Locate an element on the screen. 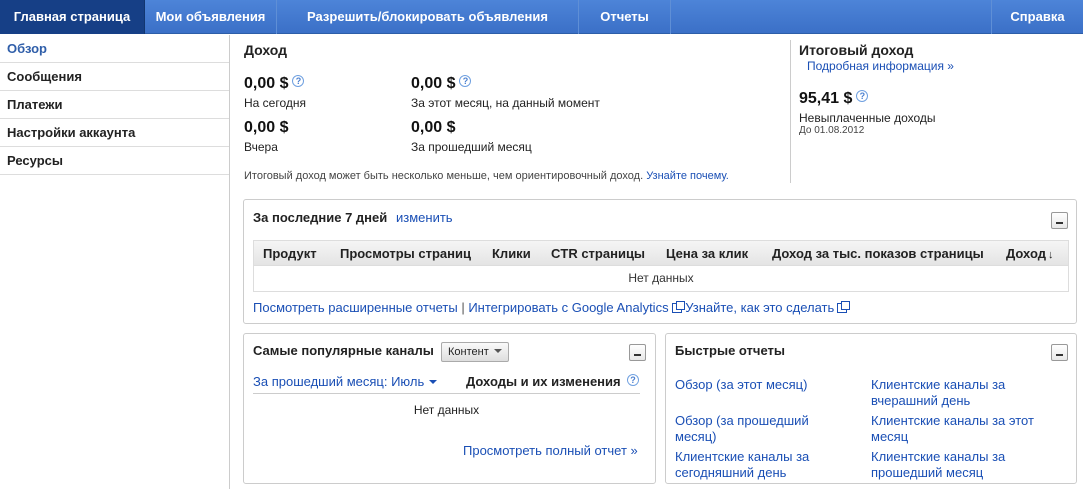 The height and width of the screenshot is (489, 1083). tab-reports: Отчеты is located at coordinates (625, 17).